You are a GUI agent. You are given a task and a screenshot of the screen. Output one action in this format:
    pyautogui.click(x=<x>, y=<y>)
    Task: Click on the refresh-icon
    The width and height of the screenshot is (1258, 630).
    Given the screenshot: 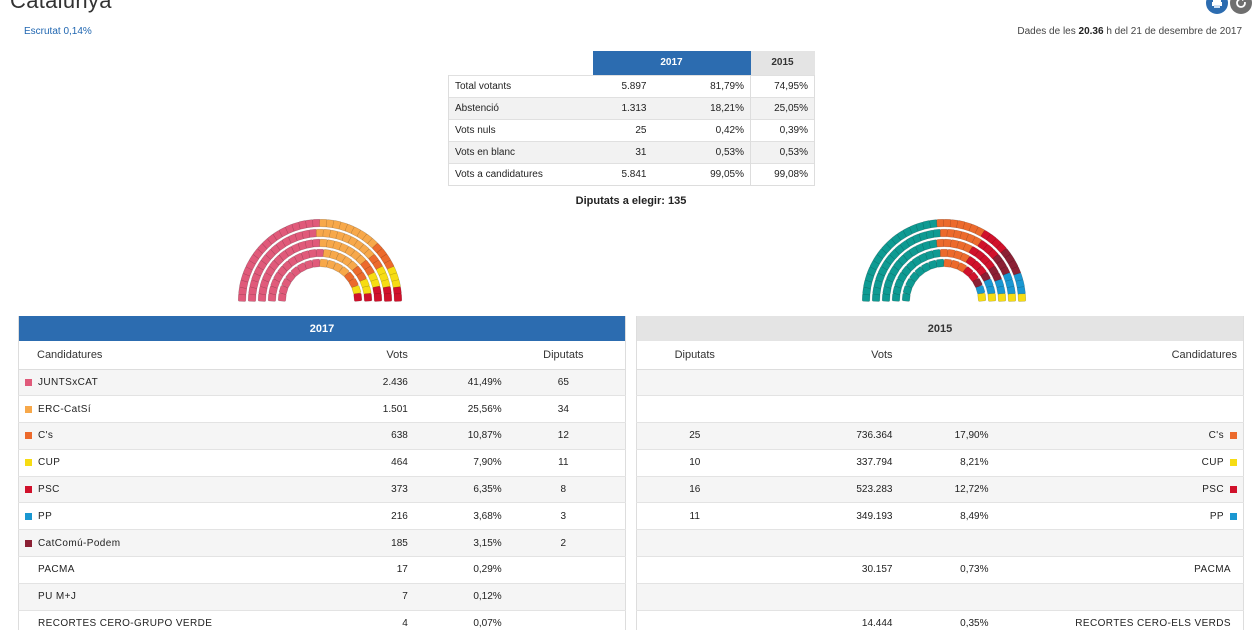 What is the action you would take?
    pyautogui.click(x=1241, y=7)
    